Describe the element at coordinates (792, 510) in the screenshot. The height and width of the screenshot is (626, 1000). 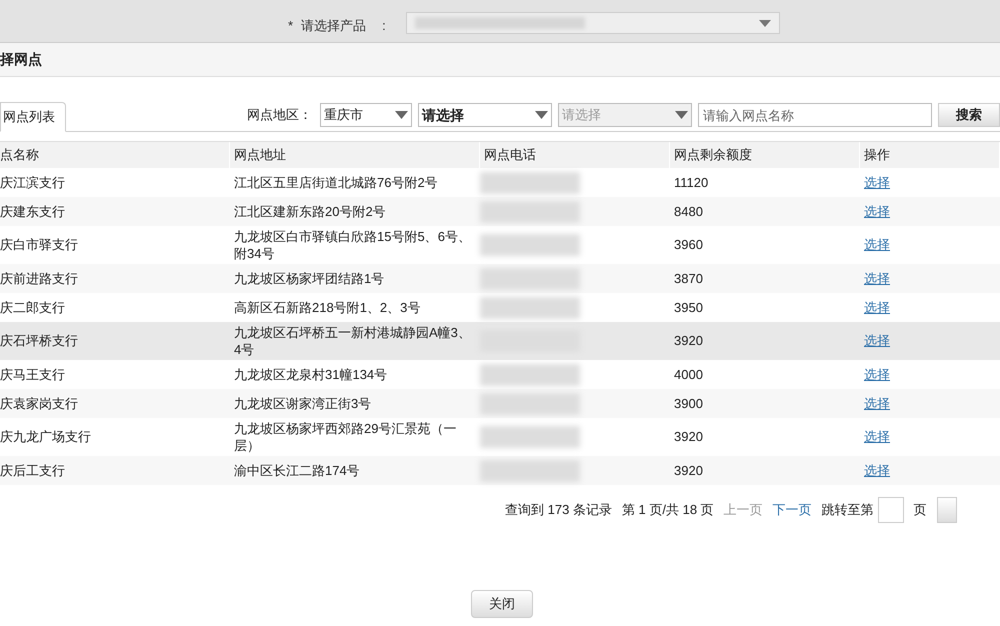
I see `page-link: 下一页` at that location.